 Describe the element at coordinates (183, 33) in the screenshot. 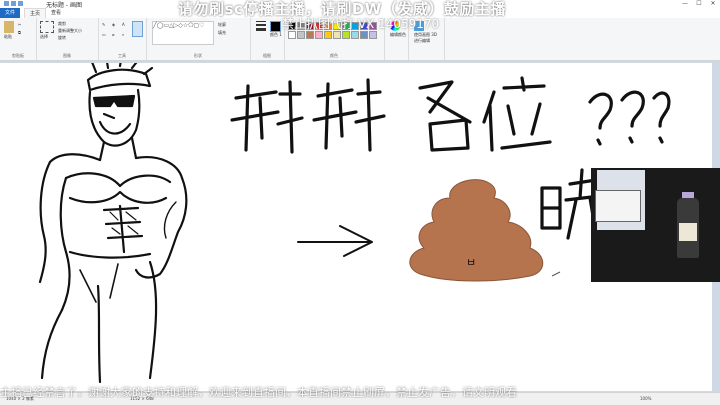

I see `shapes-gallery: ╱◯▭△▷◇☆⬠▢♡` at that location.